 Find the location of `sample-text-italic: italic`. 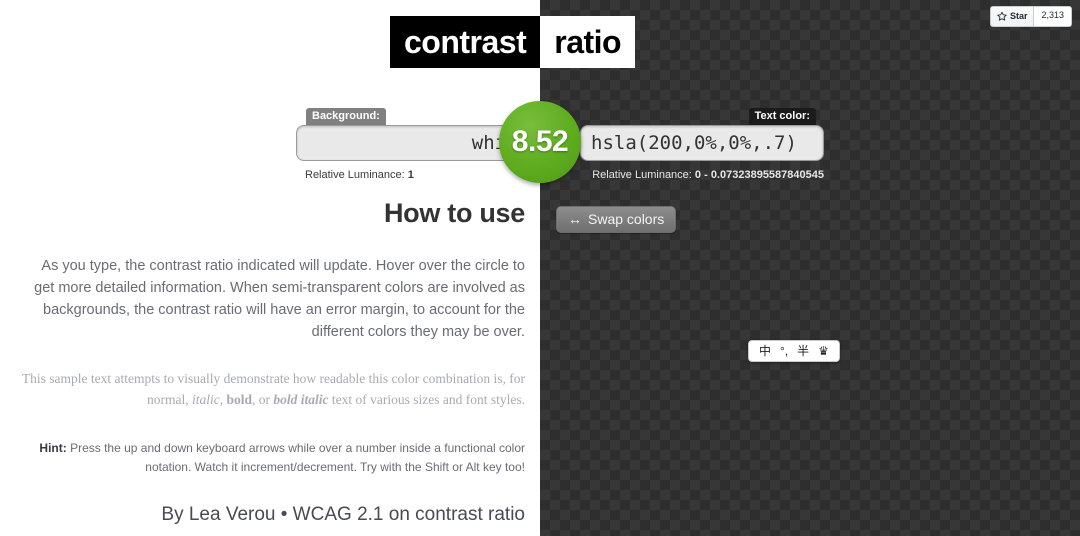

sample-text-italic: italic is located at coordinates (206, 400).